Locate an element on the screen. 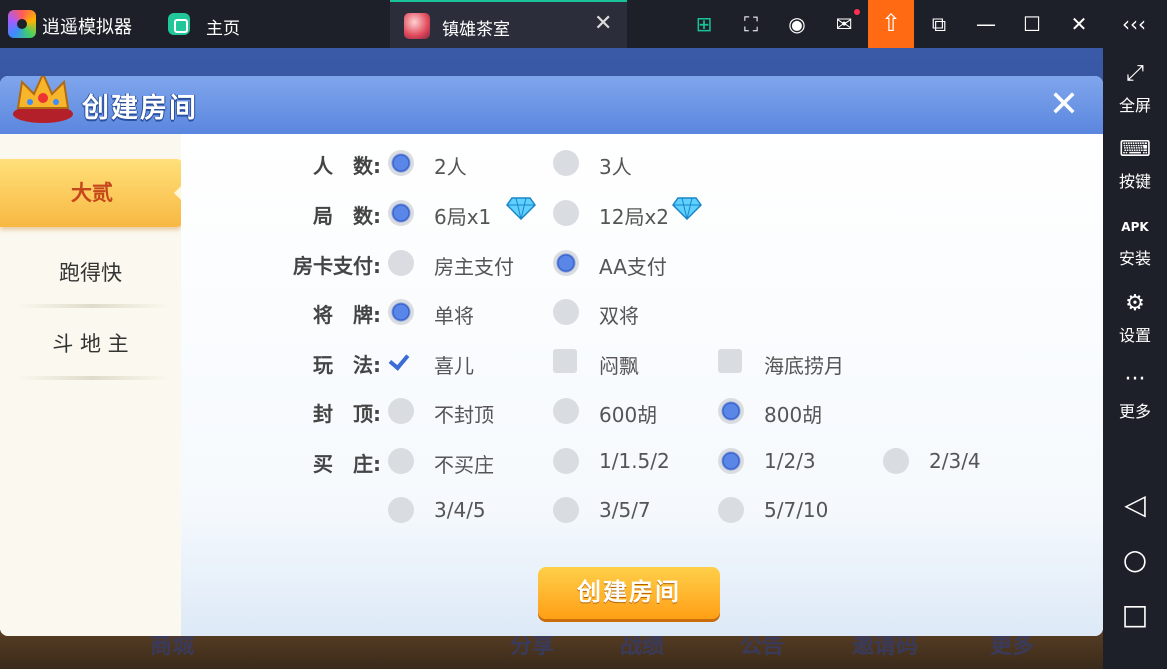 The image size is (1167, 669). minimize-to-tray-icon: ⧉ is located at coordinates (939, 24).